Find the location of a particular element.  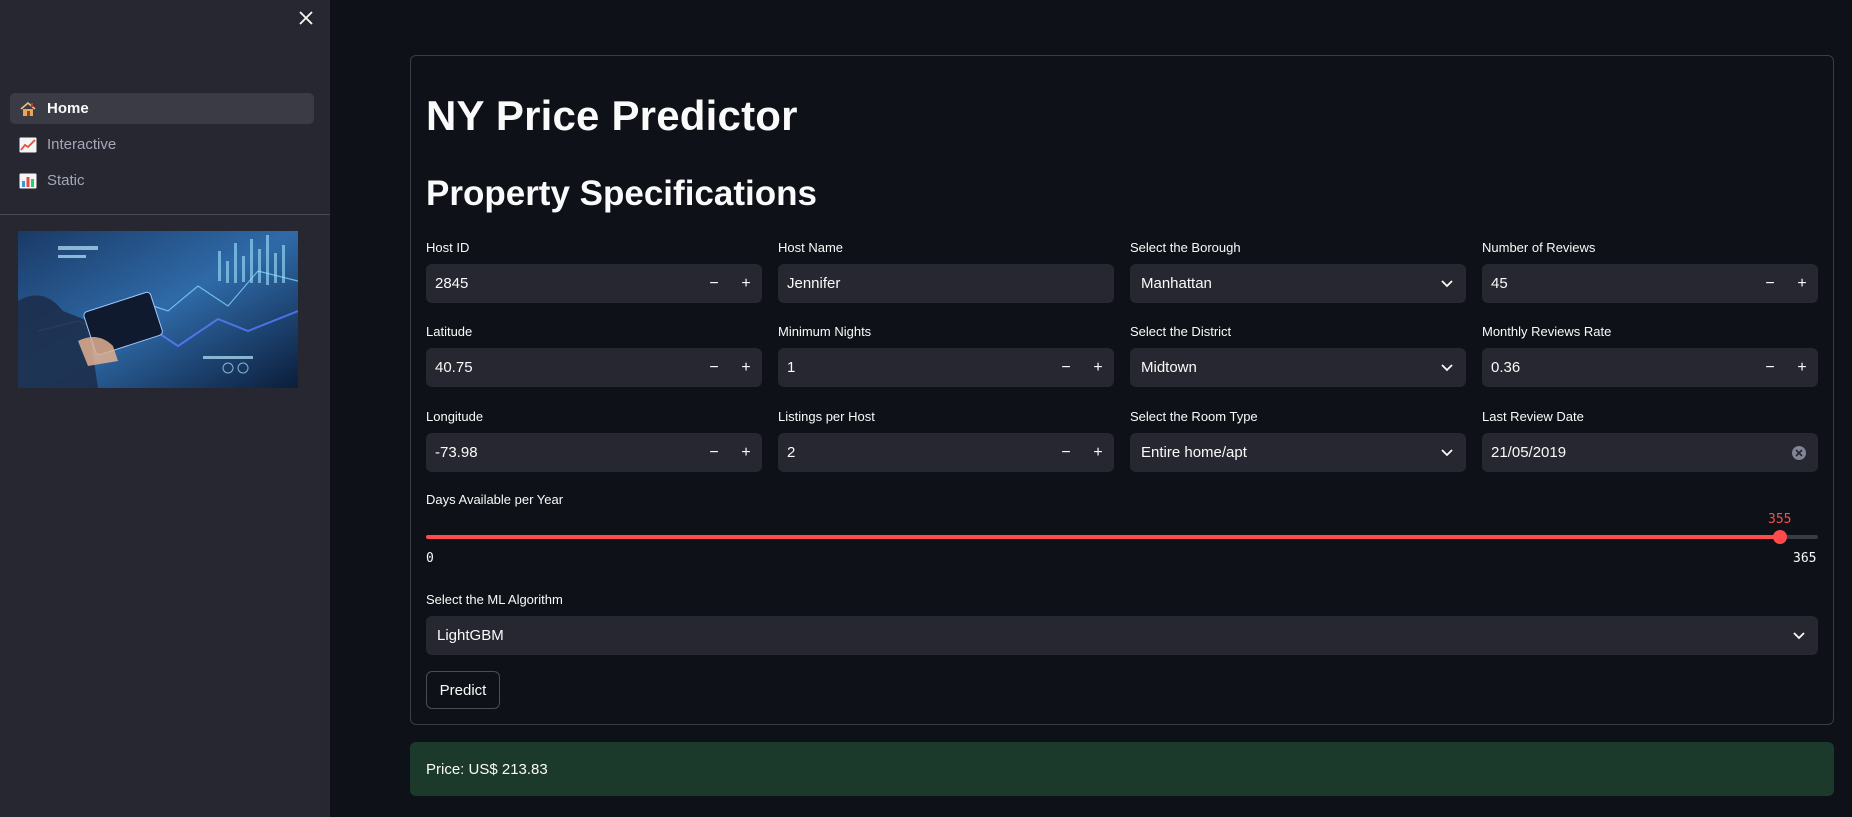

listings-per-host-input is located at coordinates (914, 452).